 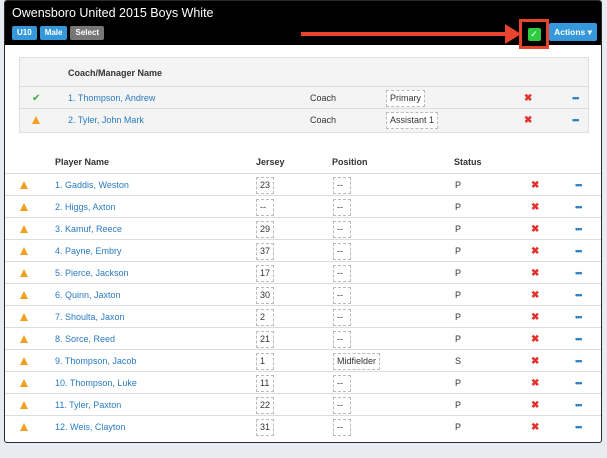 What do you see at coordinates (304, 119) in the screenshot?
I see `coach-row: 2. Tyler, John Mark Coach Assistant 1 ✖ •••` at bounding box center [304, 119].